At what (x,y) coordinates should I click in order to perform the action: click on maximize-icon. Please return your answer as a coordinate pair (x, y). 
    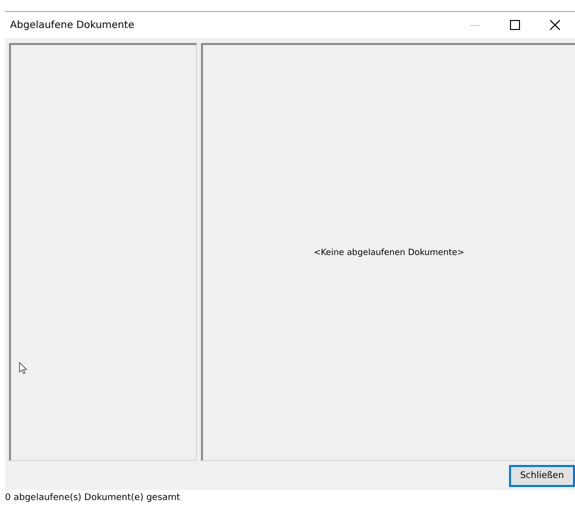
    Looking at the image, I should click on (515, 25).